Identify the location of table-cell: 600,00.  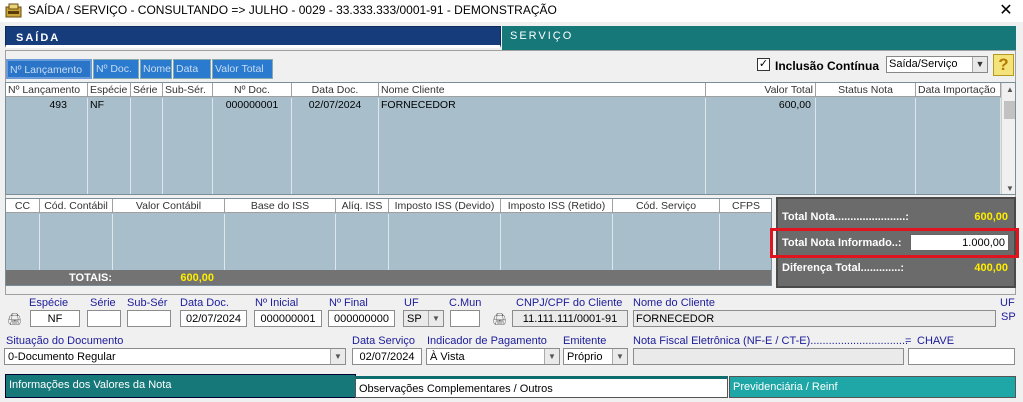
(761, 146).